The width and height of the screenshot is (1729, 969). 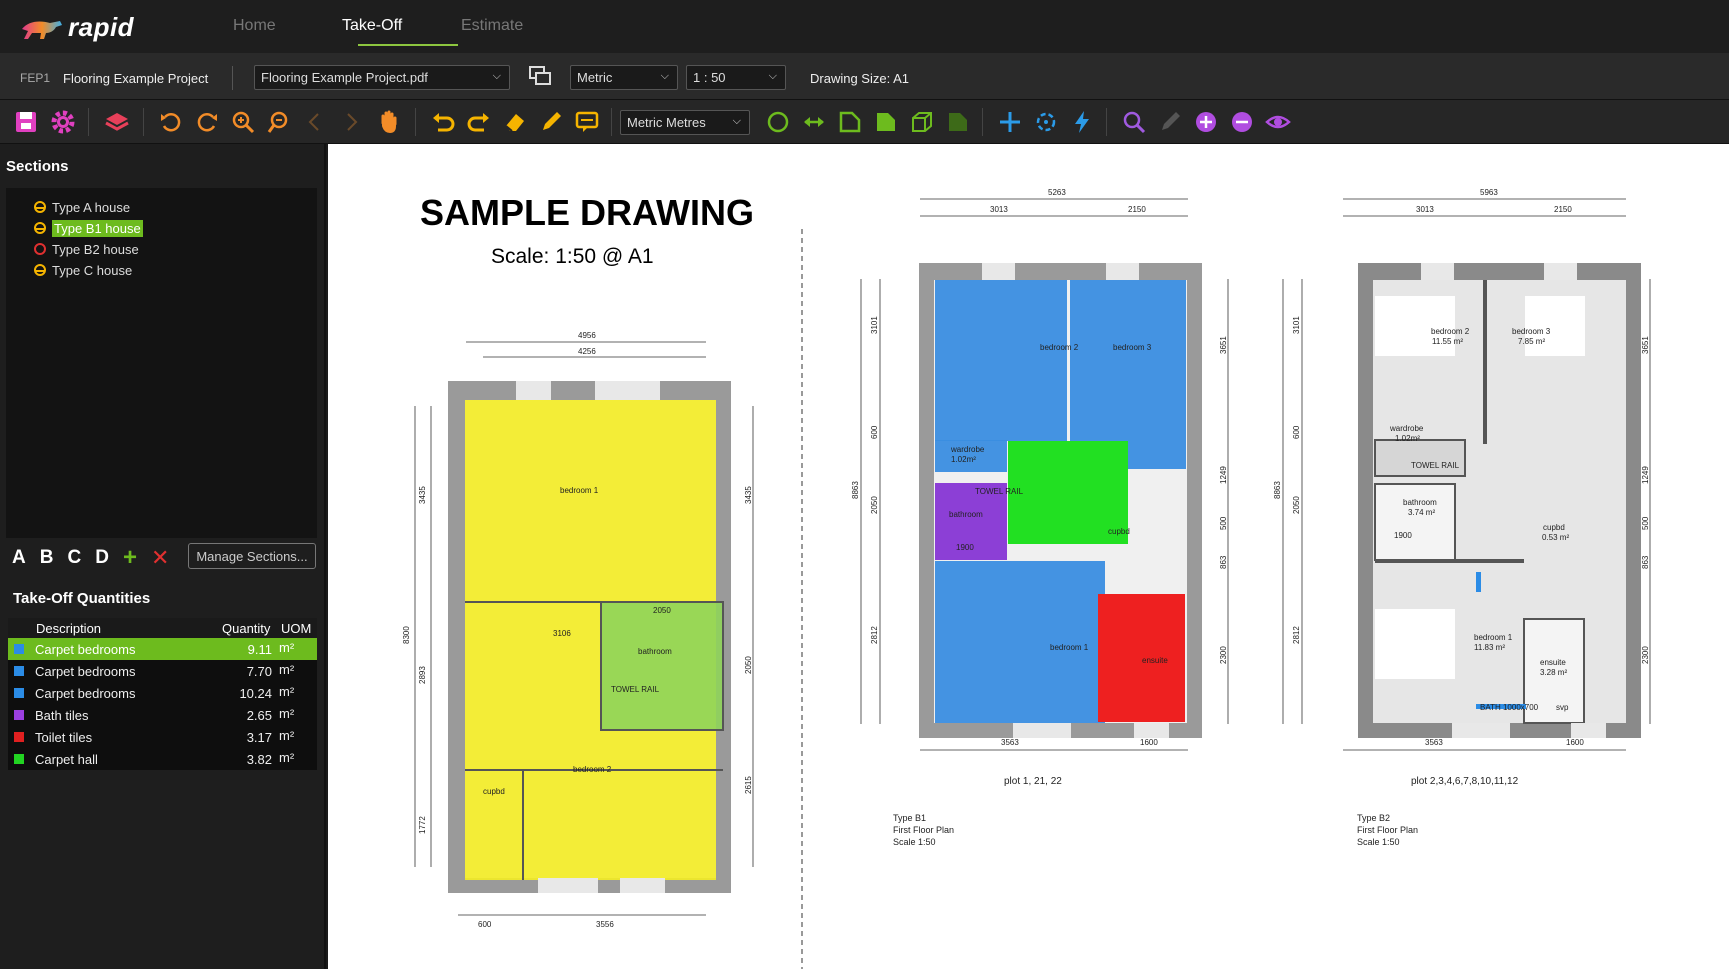 What do you see at coordinates (587, 122) in the screenshot?
I see `annotation-button` at bounding box center [587, 122].